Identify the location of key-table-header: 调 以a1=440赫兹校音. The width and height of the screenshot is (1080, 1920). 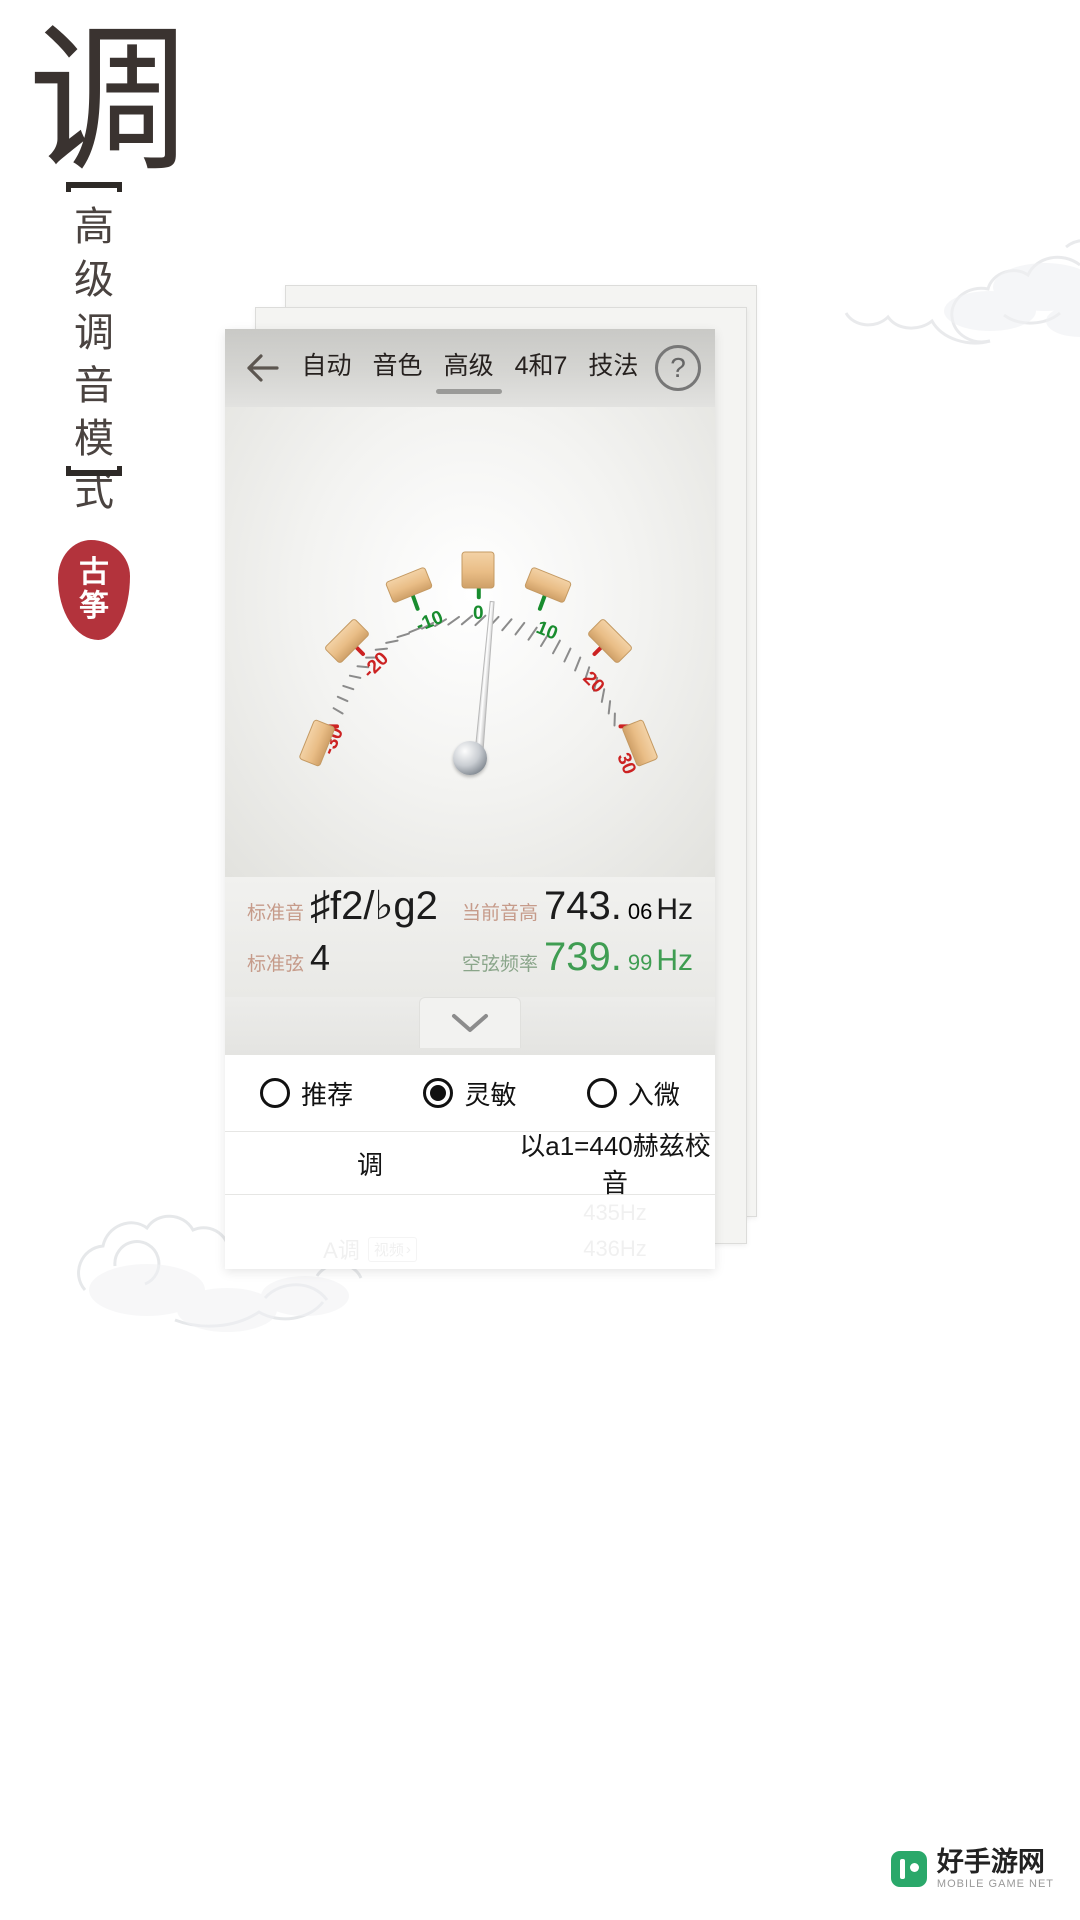
(470, 1164).